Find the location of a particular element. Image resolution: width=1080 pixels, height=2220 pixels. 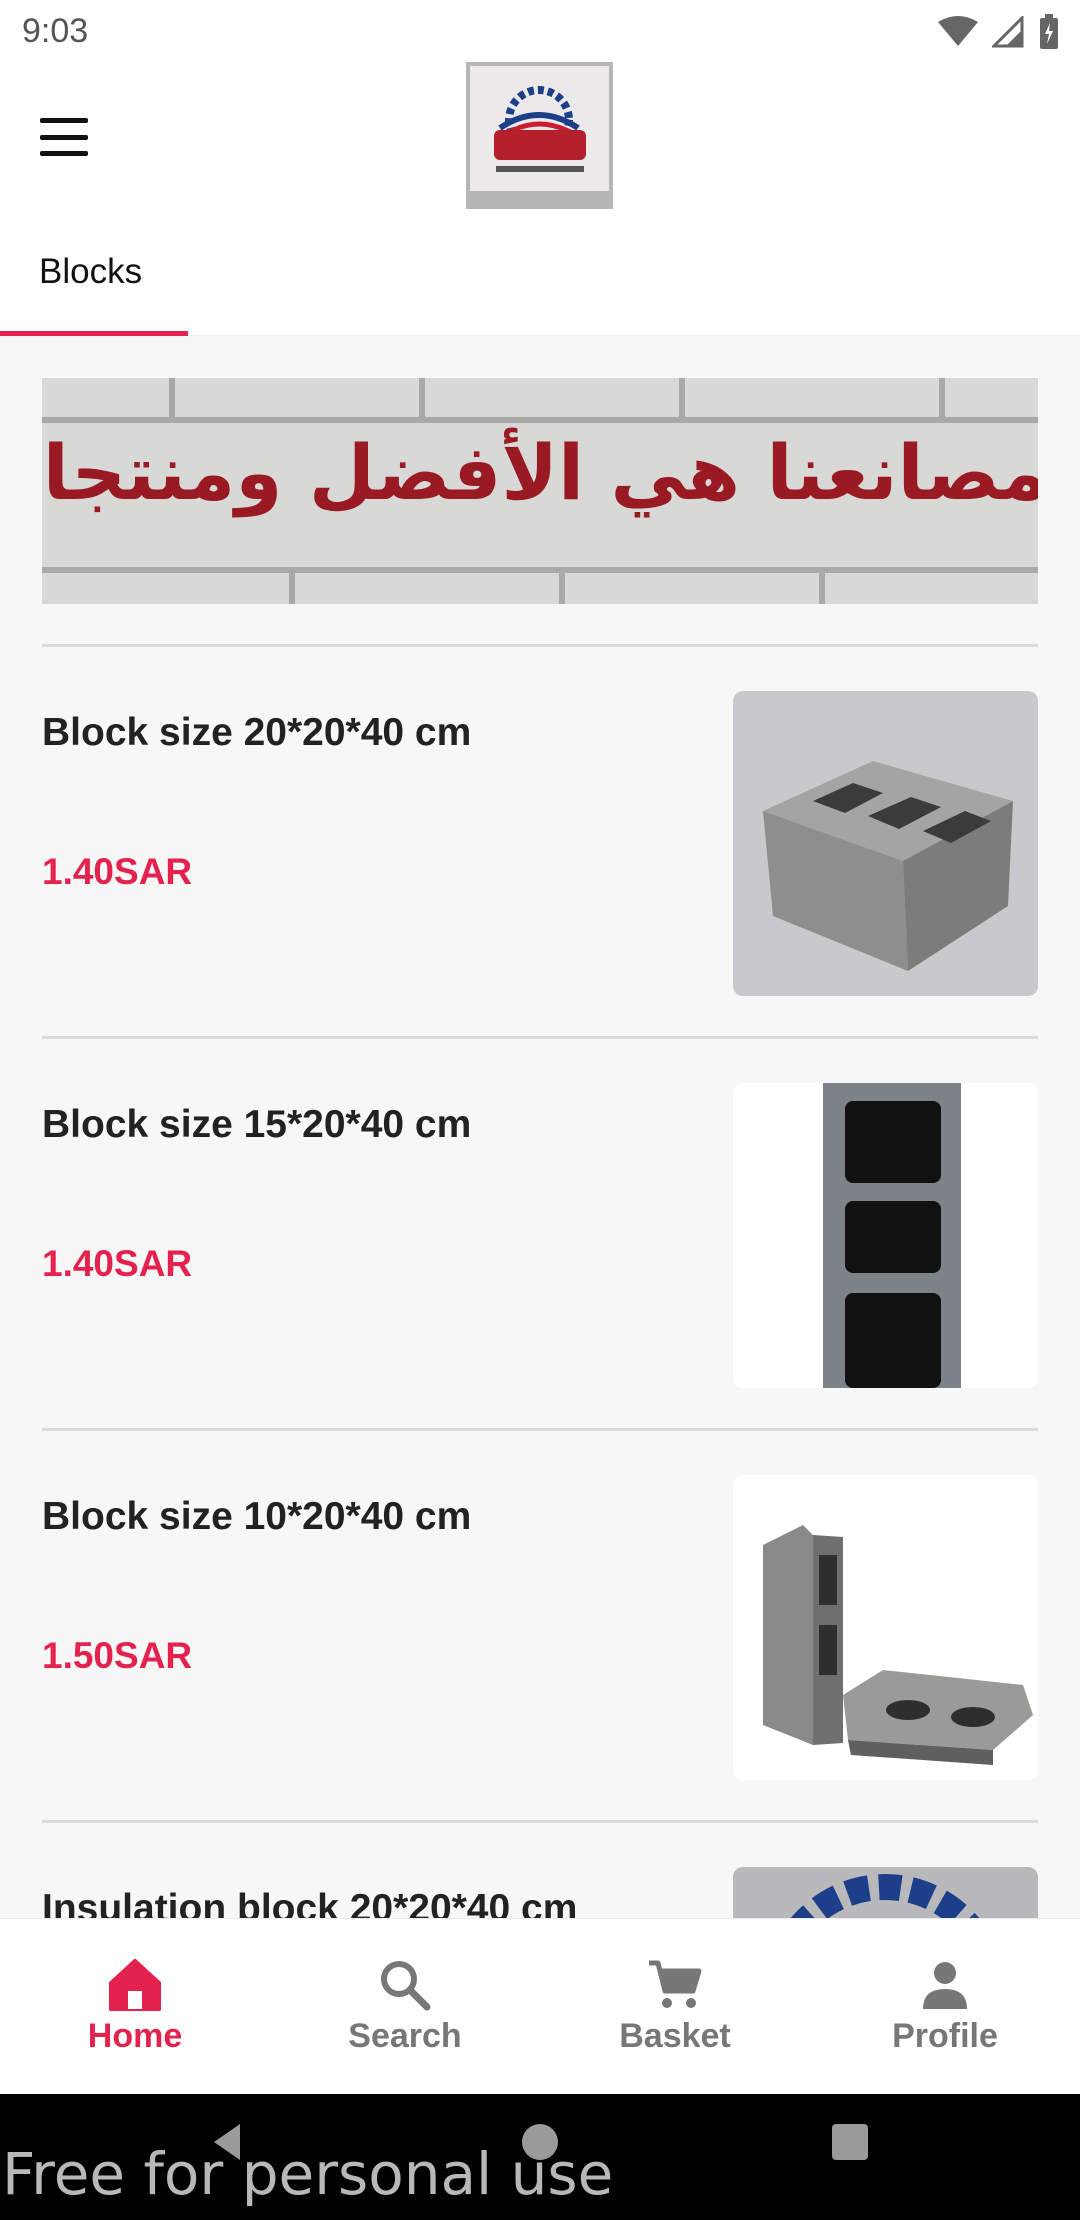

wifi-icon is located at coordinates (958, 31).